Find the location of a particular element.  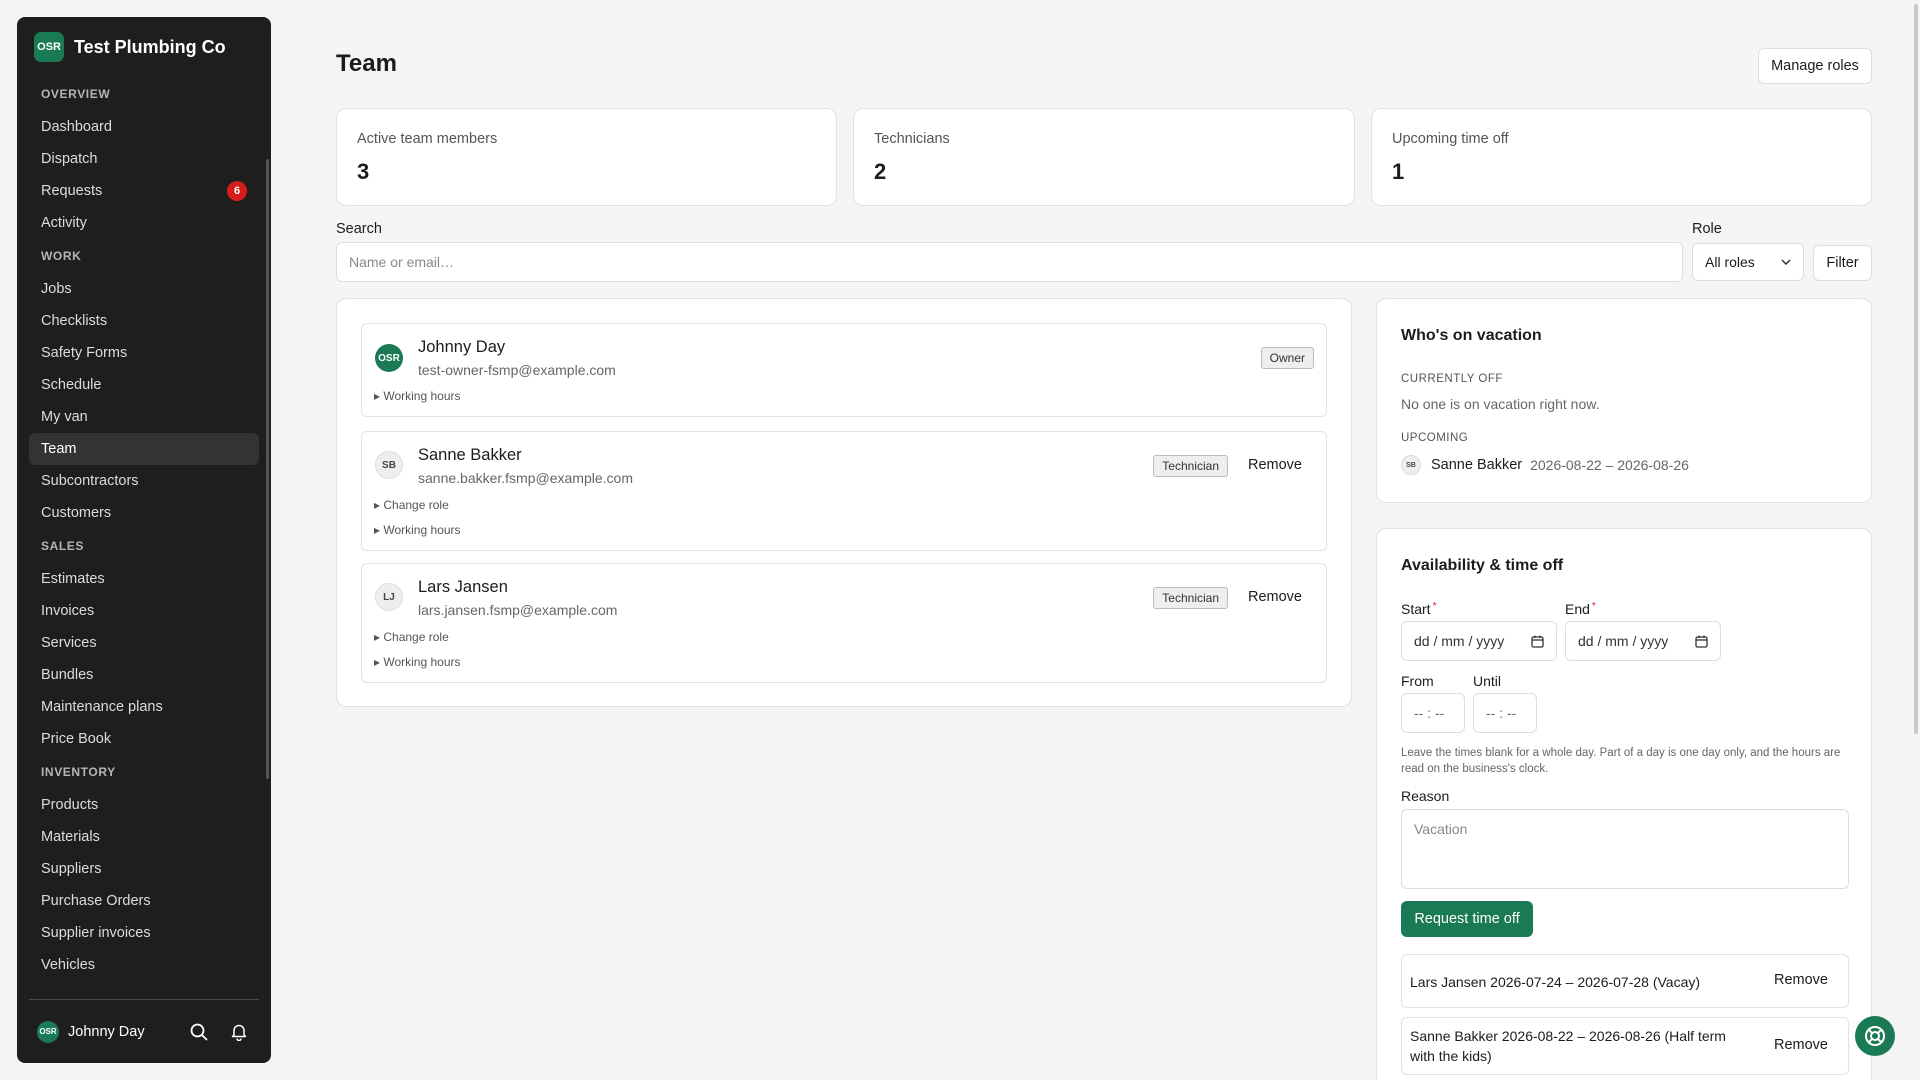

sidebar-item-bundles: Bundles is located at coordinates (144, 675).